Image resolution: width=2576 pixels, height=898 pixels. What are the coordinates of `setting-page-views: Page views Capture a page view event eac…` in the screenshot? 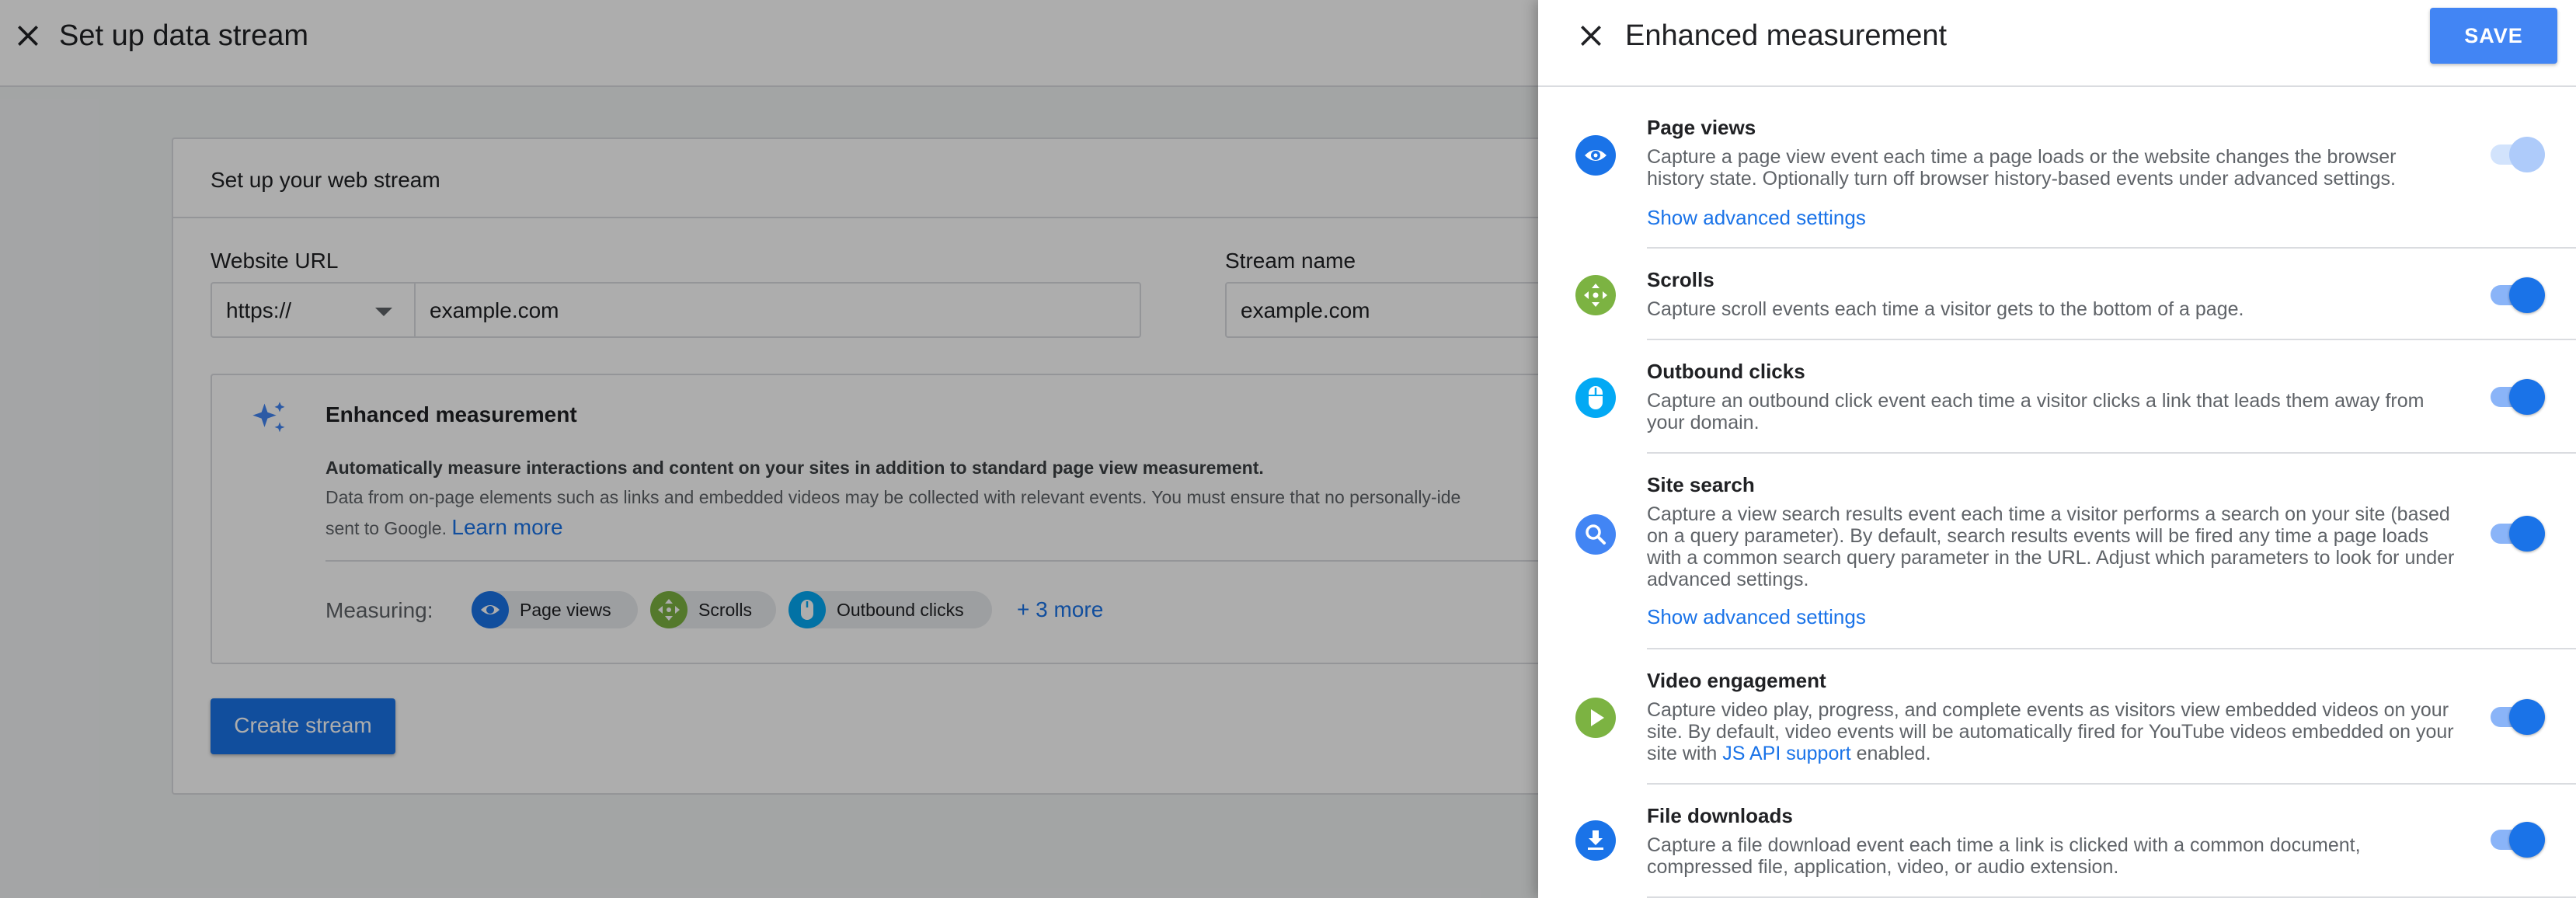 It's located at (2057, 168).